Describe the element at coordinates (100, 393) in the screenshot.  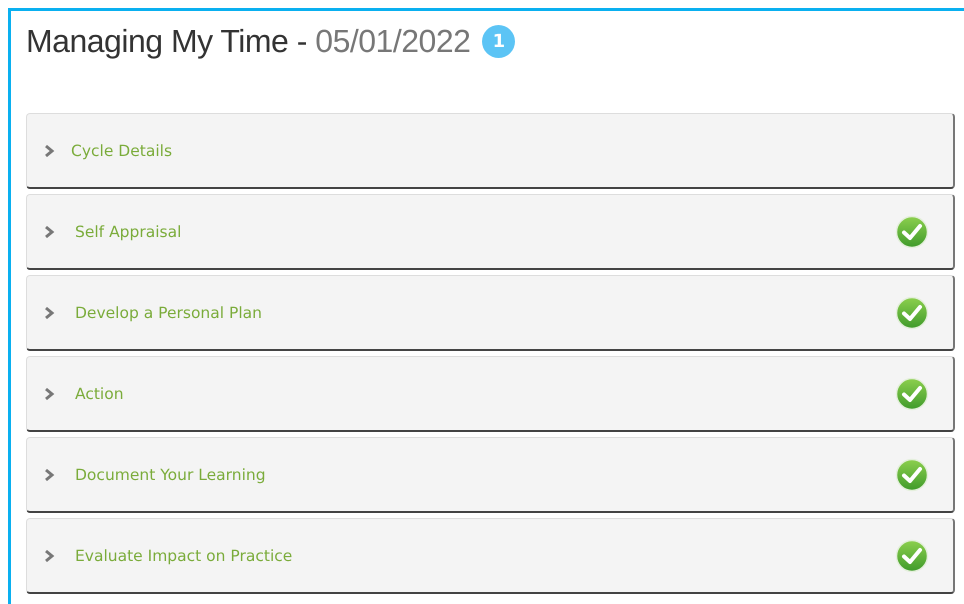
I see `section-title: Action` at that location.